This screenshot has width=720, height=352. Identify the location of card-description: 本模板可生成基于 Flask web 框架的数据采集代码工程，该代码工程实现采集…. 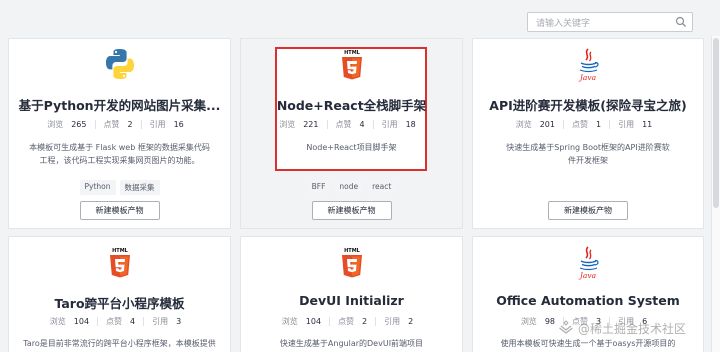
(119, 154).